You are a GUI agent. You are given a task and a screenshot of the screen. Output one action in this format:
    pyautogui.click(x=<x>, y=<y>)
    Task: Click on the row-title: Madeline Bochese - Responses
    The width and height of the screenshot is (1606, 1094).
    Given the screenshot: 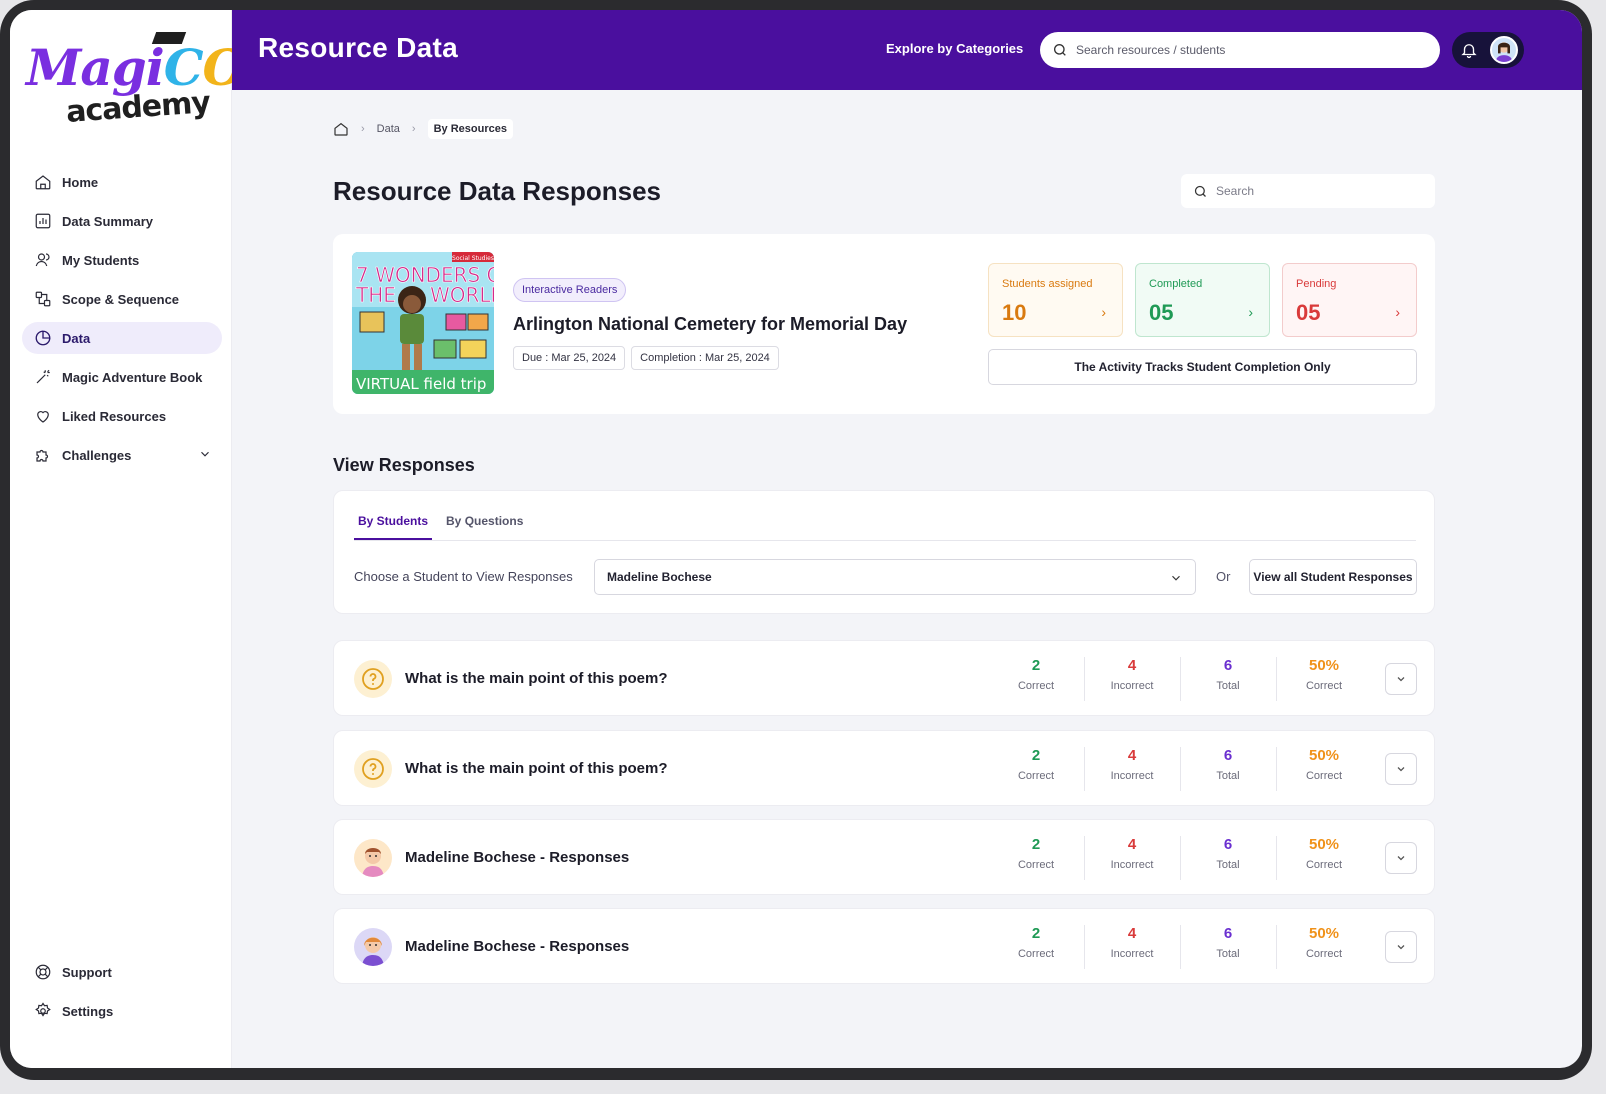 What is the action you would take?
    pyautogui.click(x=517, y=857)
    